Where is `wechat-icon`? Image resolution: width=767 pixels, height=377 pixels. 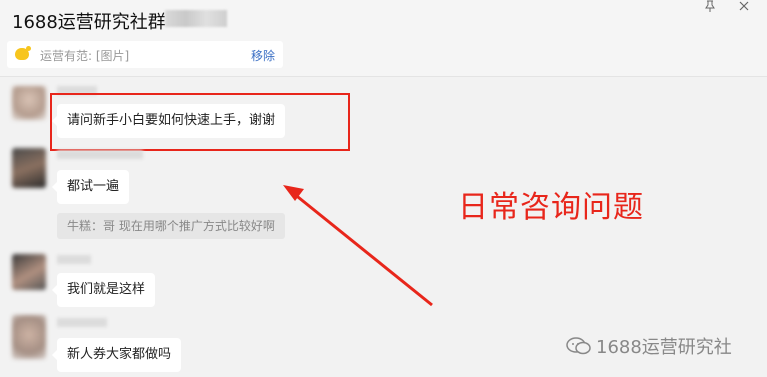
wechat-icon is located at coordinates (579, 346).